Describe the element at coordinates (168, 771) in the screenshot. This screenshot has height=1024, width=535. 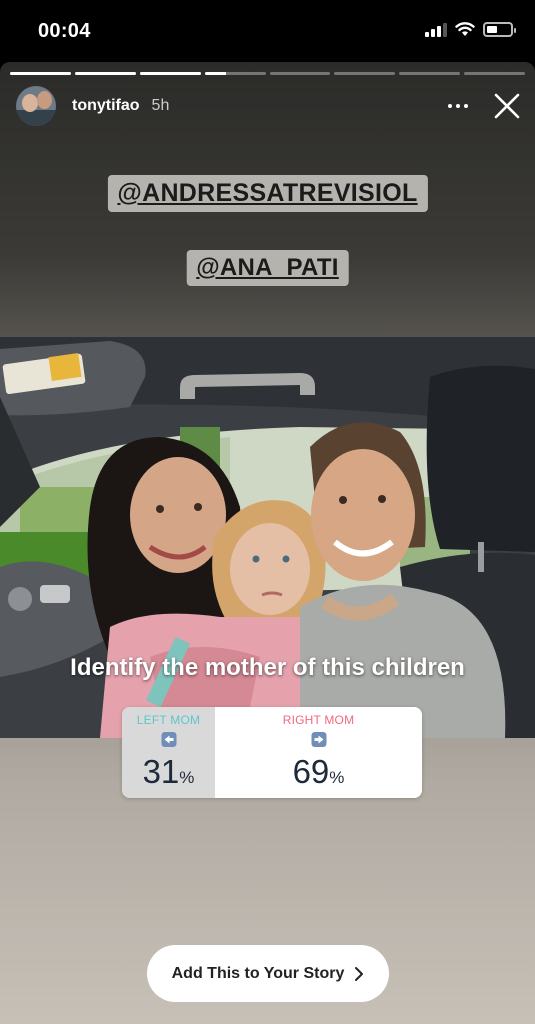
I see `poll-option-percent: 31%` at that location.